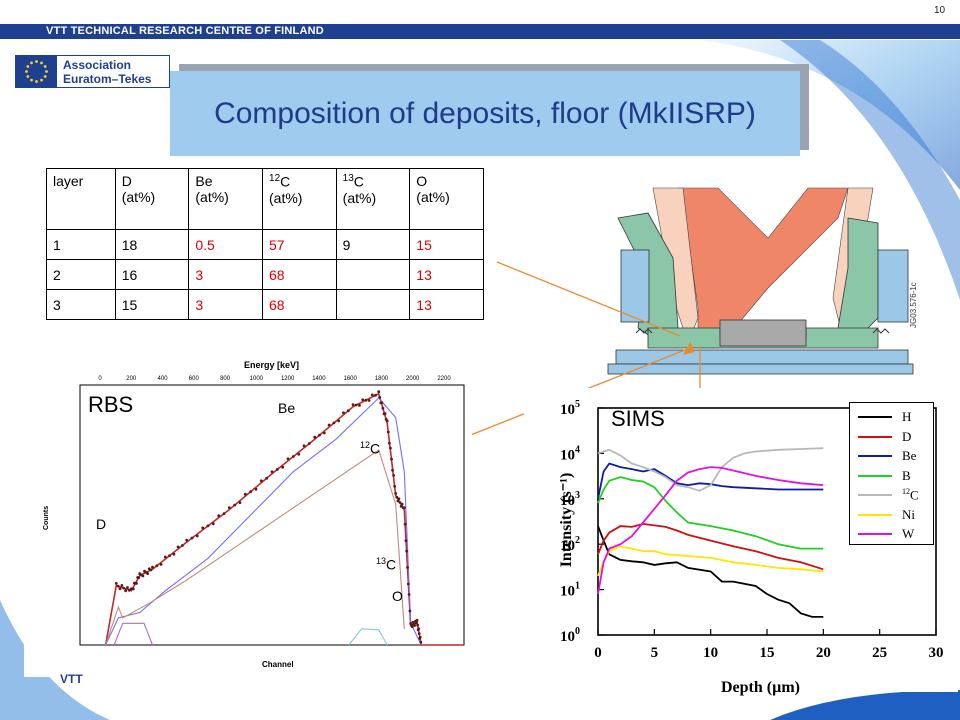  I want to click on legend-name: B, so click(906, 475).